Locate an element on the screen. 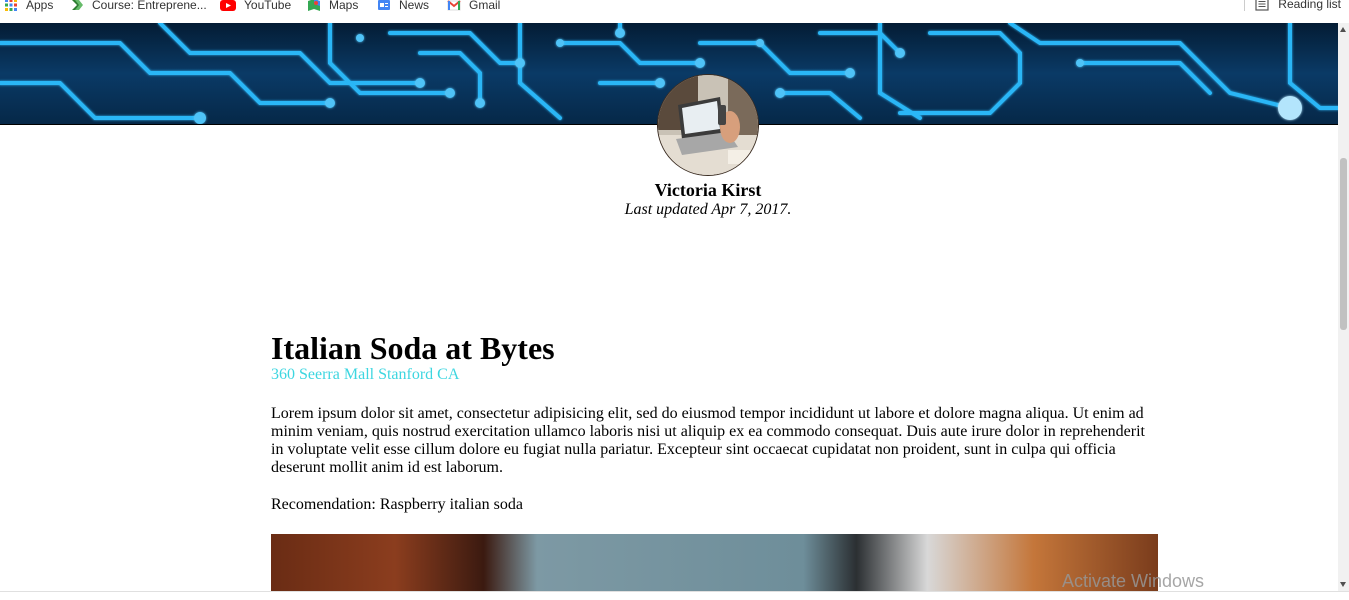 The image size is (1349, 600). bookmark-apps: Apps is located at coordinates (28, 6).